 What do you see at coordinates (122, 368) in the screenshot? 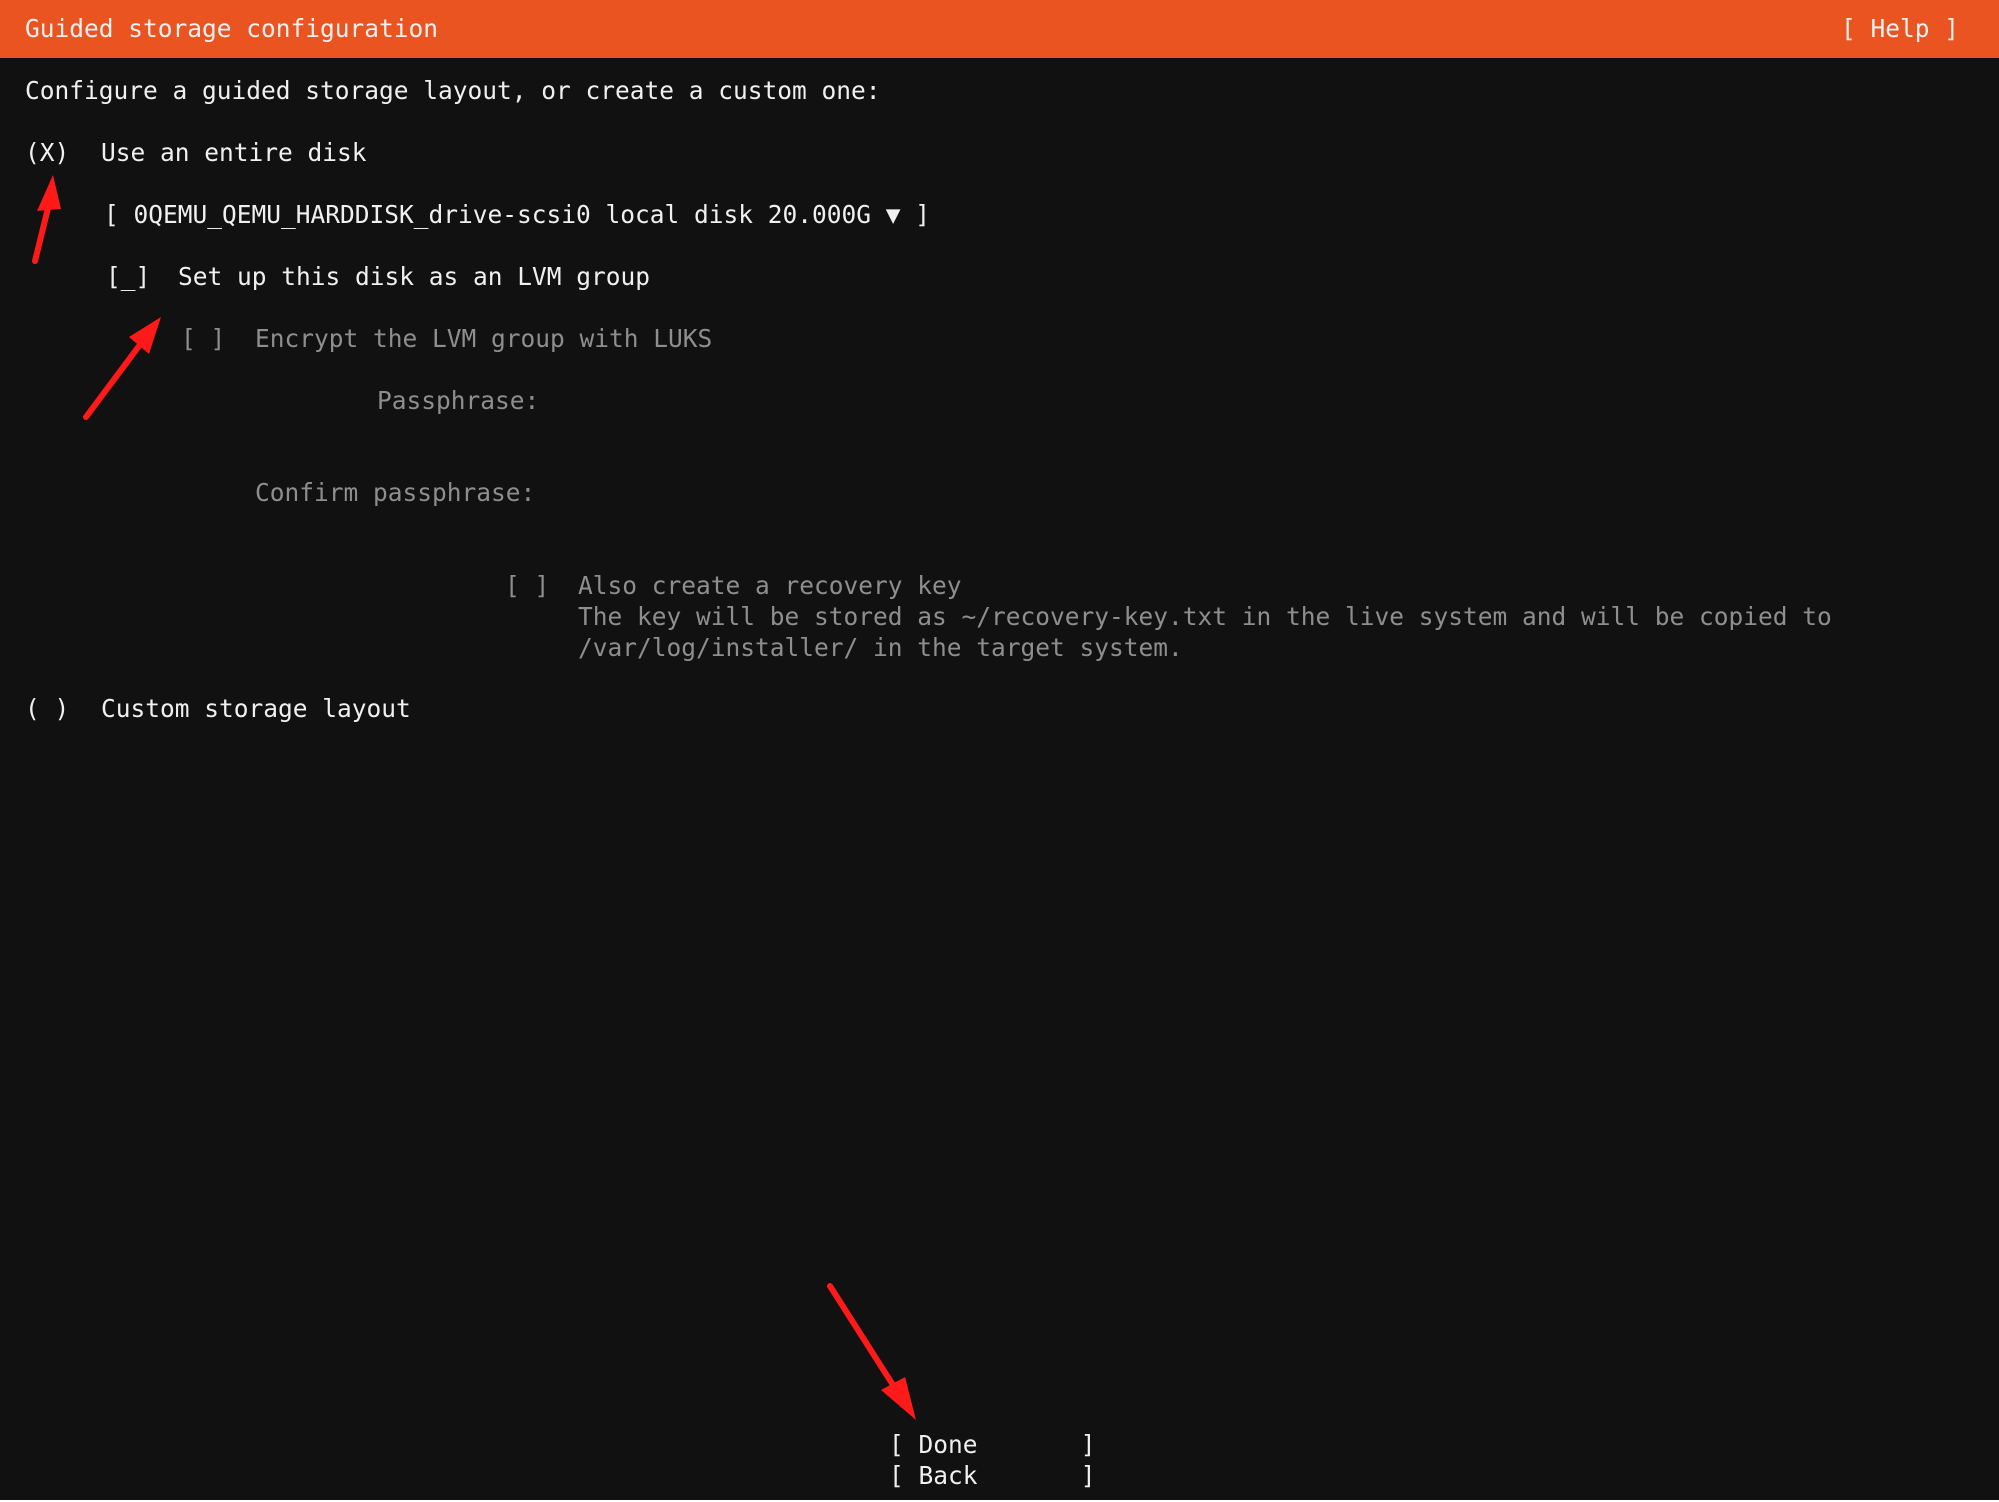
I see `arrow-to-lvm-checkbox` at bounding box center [122, 368].